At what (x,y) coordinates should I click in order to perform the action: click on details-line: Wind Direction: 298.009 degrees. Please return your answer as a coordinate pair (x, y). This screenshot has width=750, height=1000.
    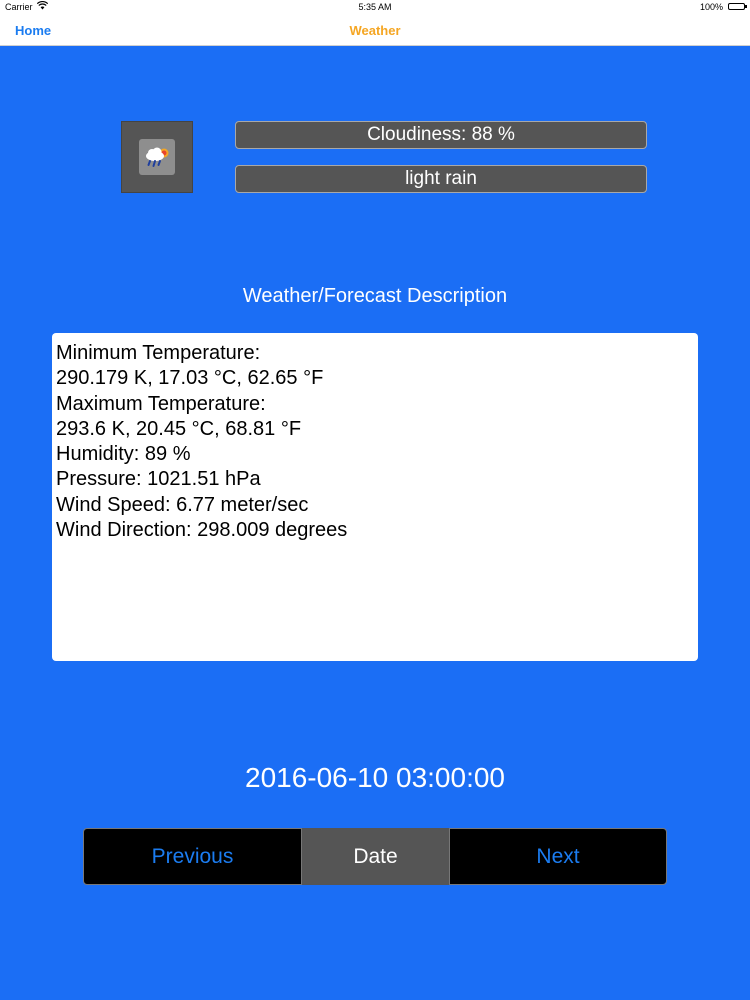
    Looking at the image, I should click on (202, 530).